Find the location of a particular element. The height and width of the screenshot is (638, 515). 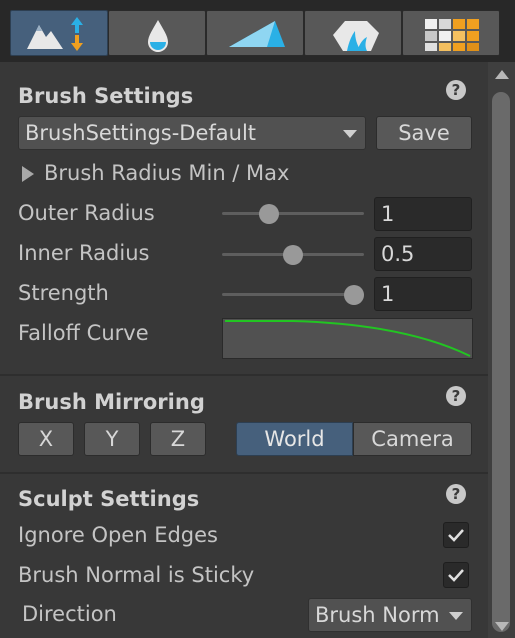

mirror-y-button: Y is located at coordinates (112, 439).